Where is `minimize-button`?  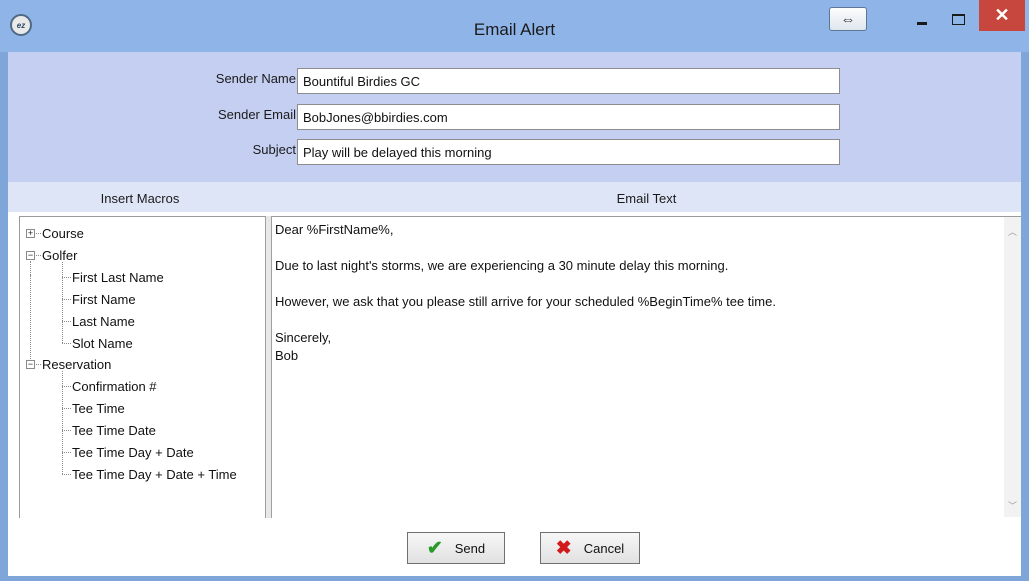 minimize-button is located at coordinates (922, 19).